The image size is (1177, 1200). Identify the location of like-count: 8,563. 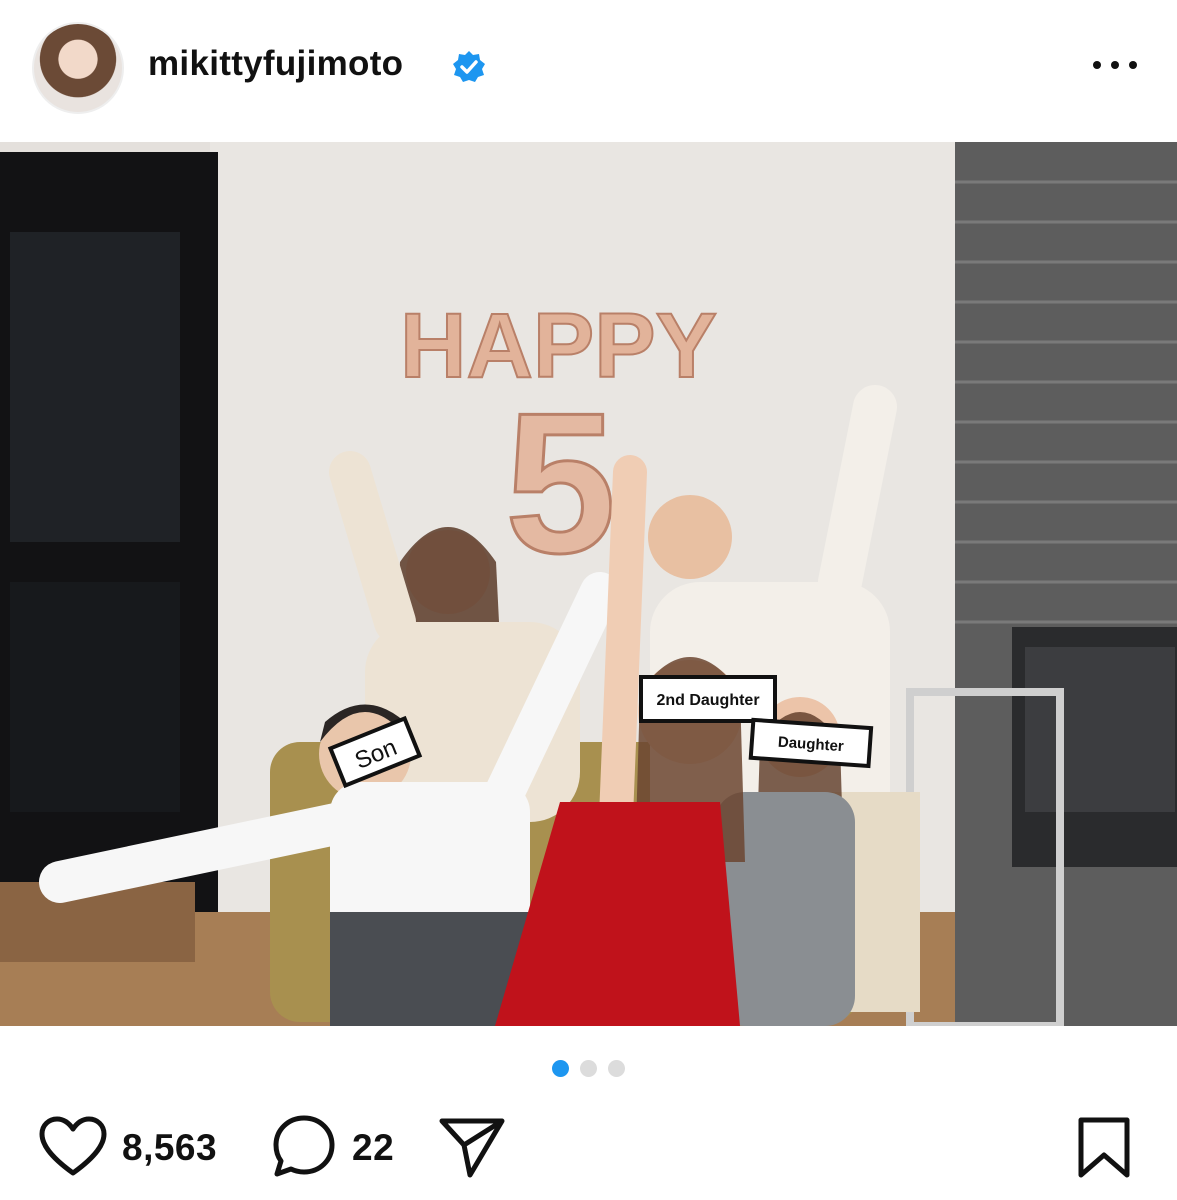
(169, 1148).